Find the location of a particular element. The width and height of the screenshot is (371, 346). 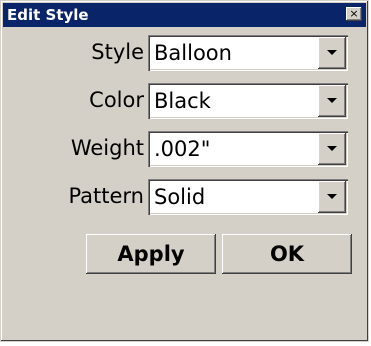

color-row: Color Black is located at coordinates (184, 101).